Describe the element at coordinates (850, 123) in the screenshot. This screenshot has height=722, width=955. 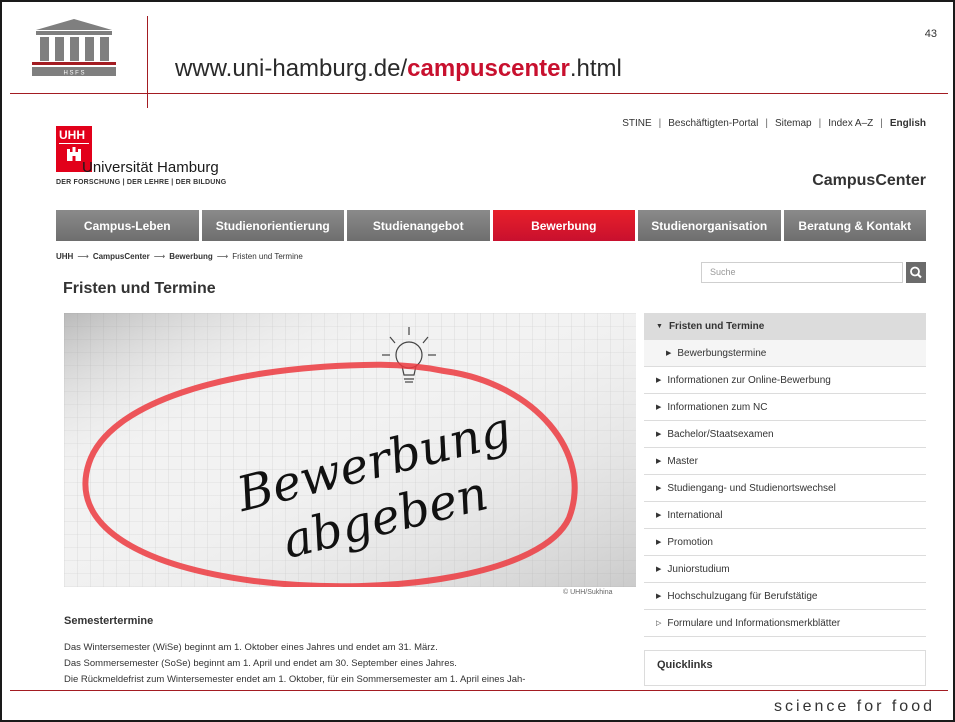
I see `top-nav-index: Index A–Z` at that location.